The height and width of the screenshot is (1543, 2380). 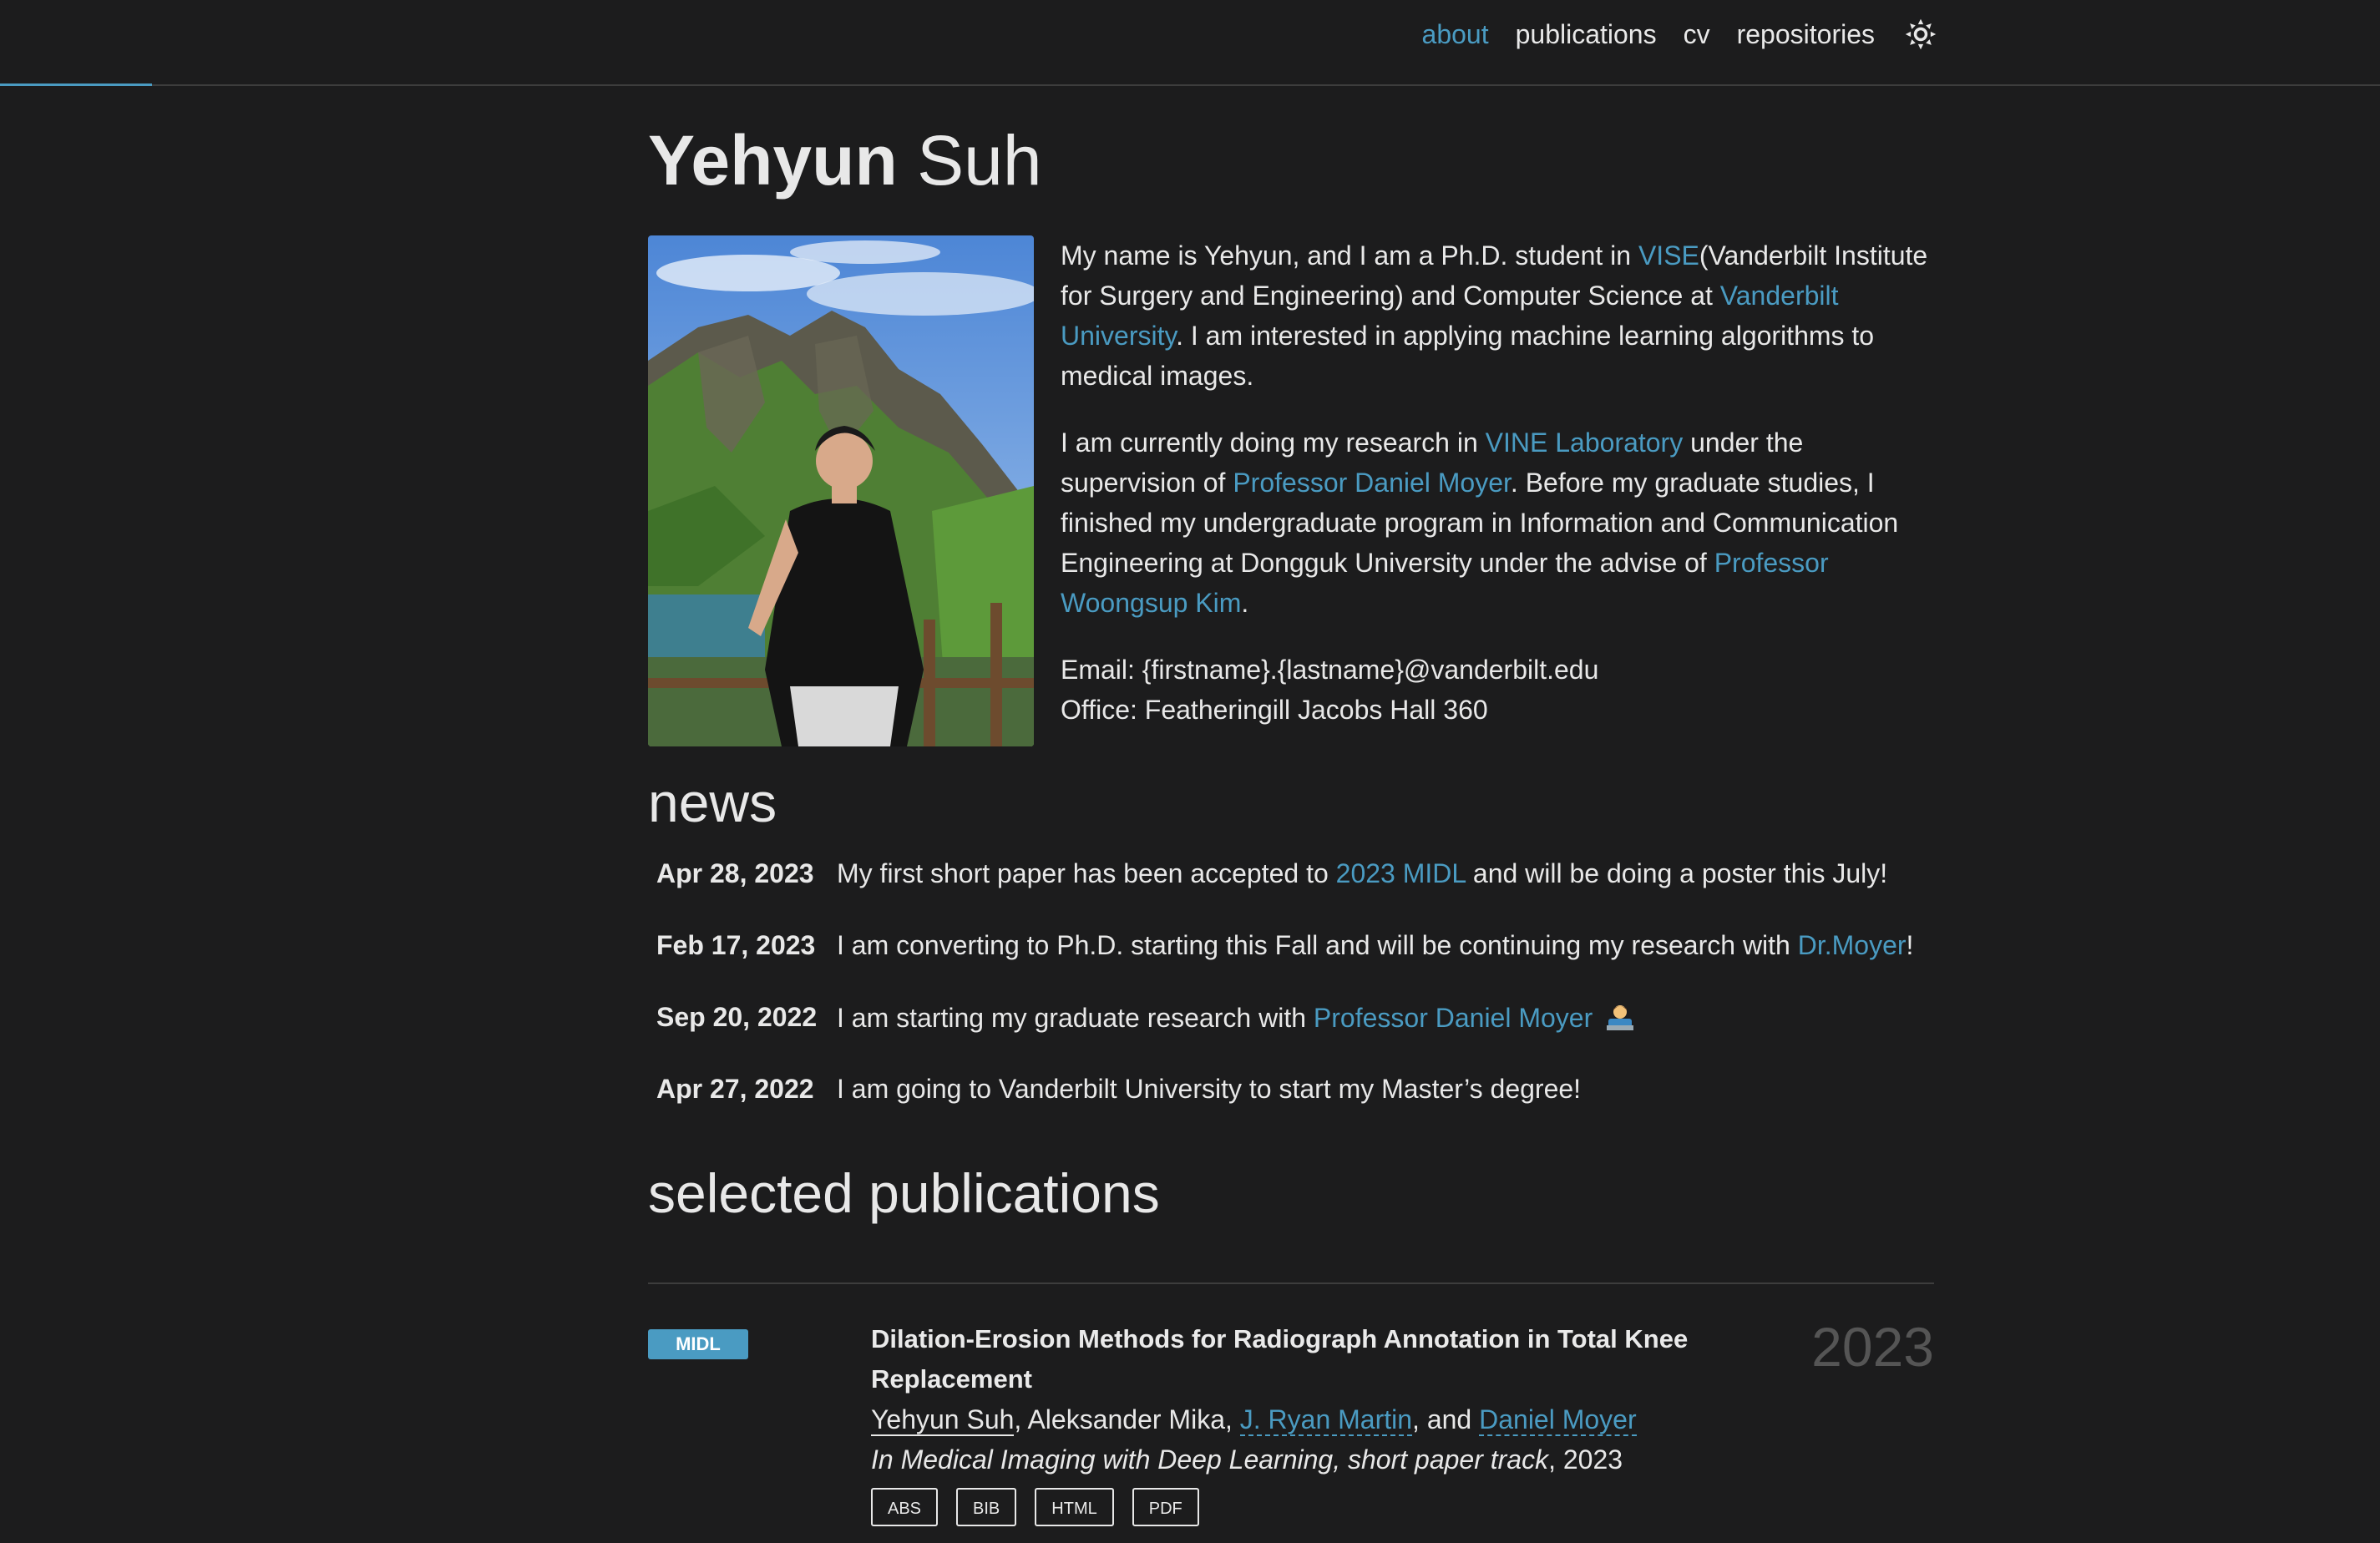 I want to click on bio-text: ., so click(x=1245, y=603).